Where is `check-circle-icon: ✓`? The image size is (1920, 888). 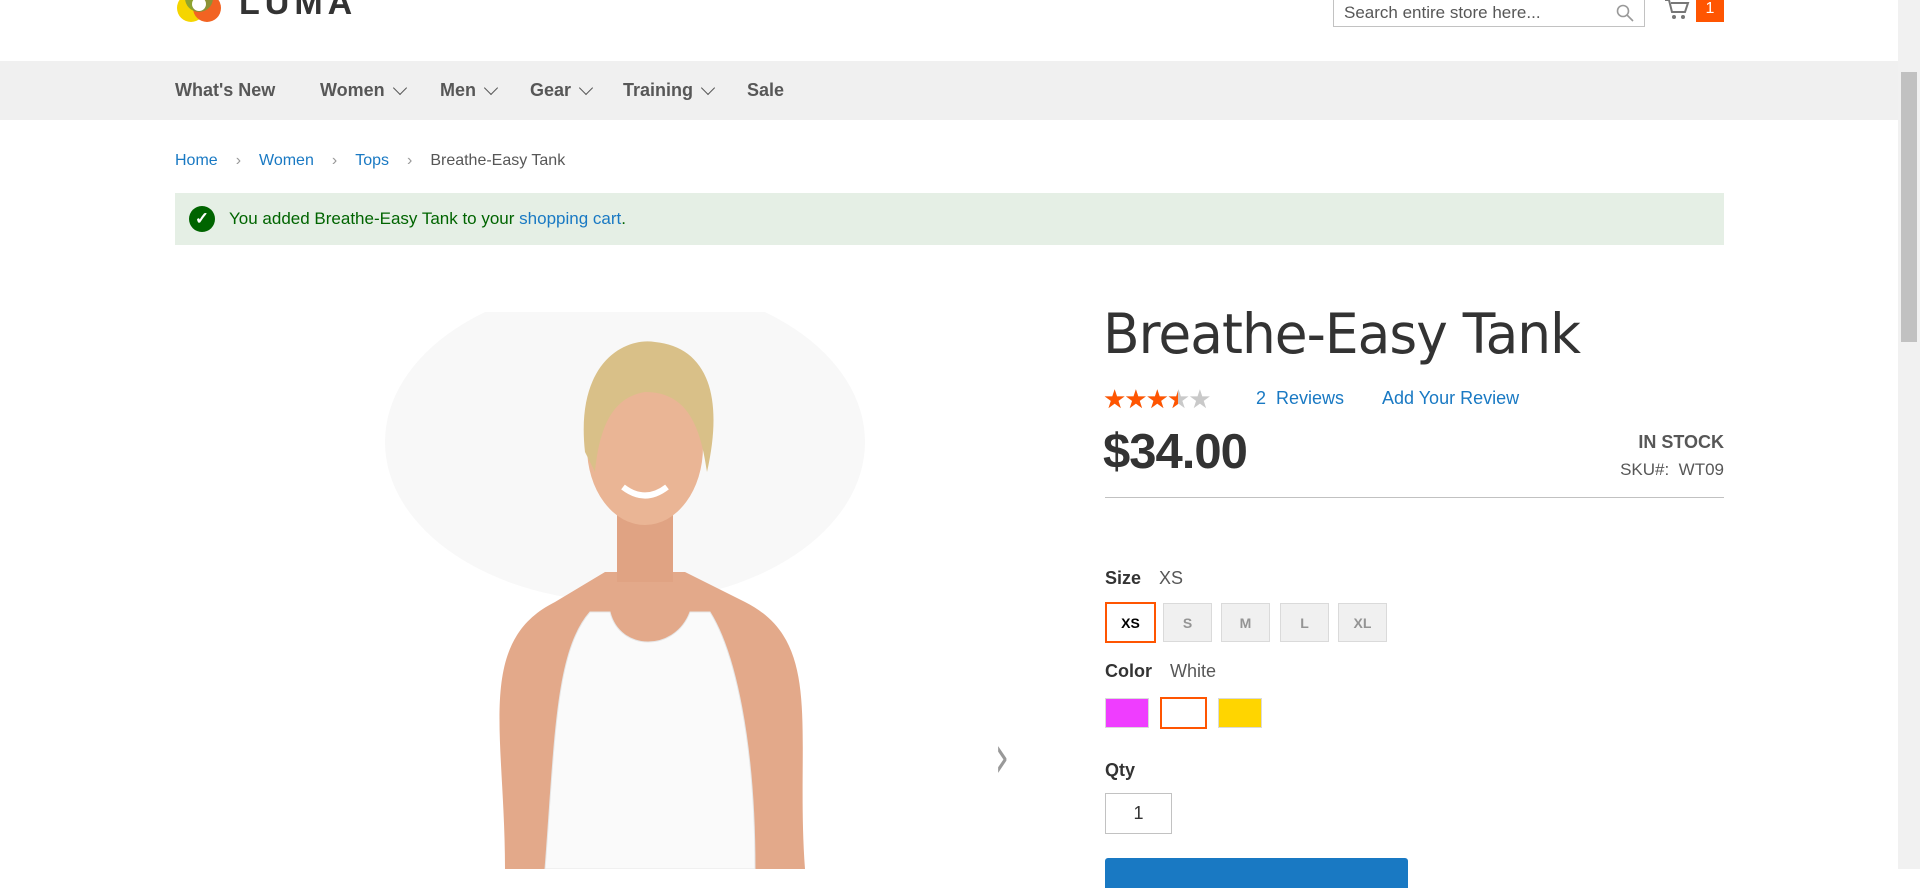
check-circle-icon: ✓ is located at coordinates (202, 219).